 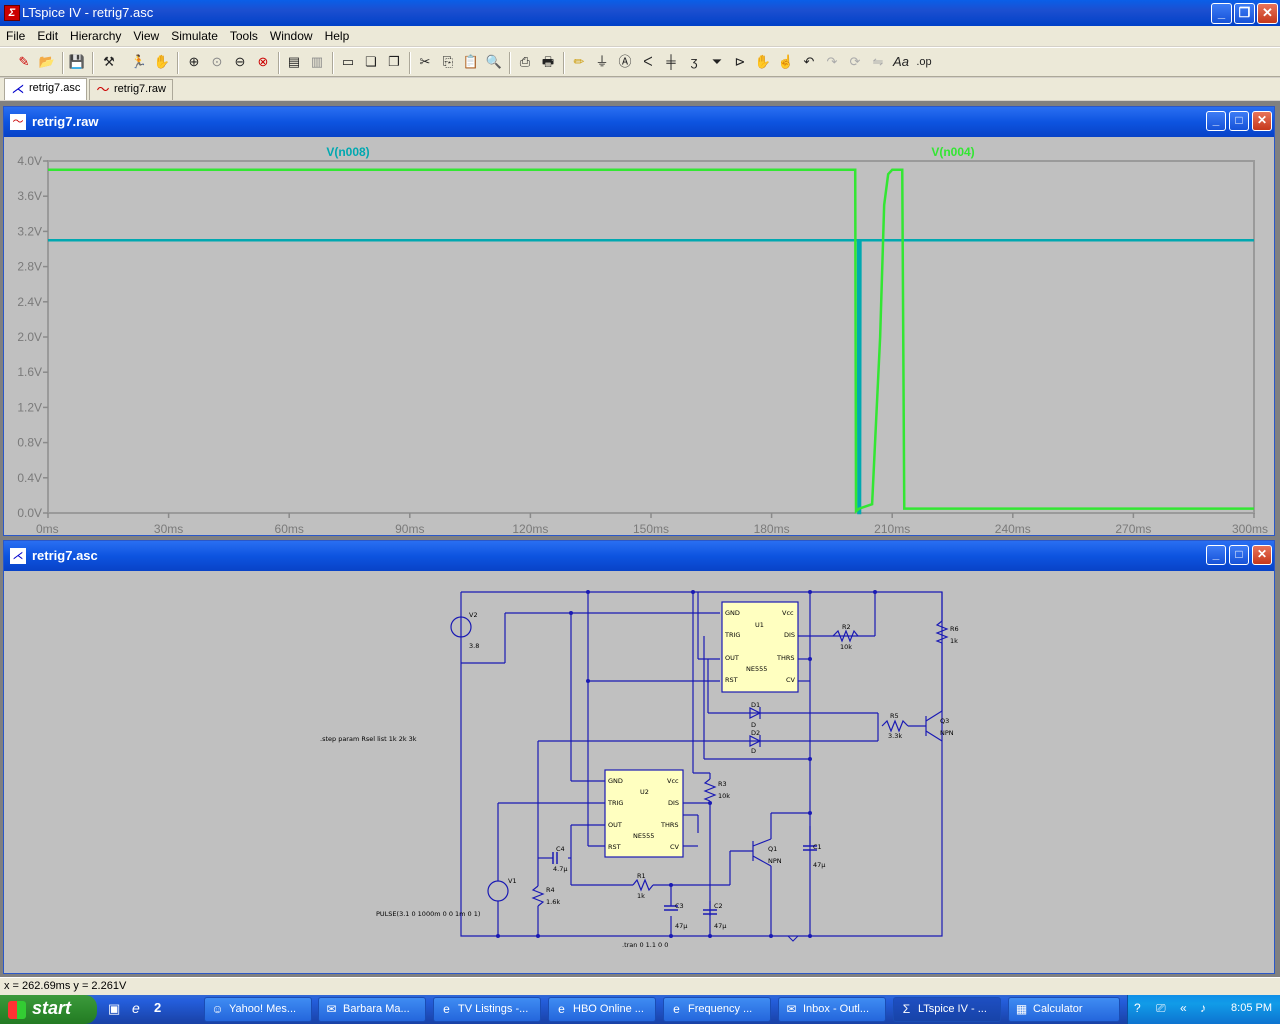 What do you see at coordinates (109, 62) in the screenshot?
I see `control-panel-icon: ⚒` at bounding box center [109, 62].